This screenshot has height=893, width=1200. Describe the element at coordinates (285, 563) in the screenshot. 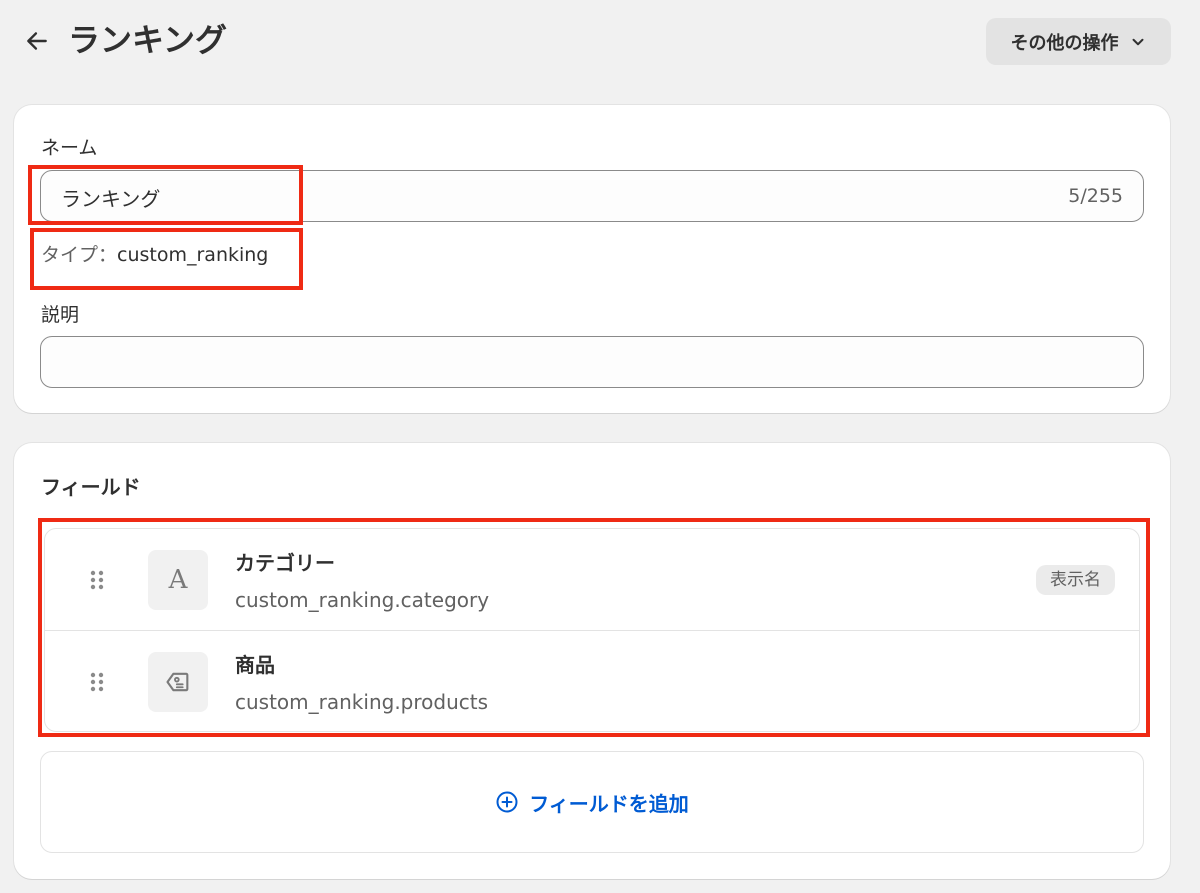

I see `field-name: カテゴリー` at that location.